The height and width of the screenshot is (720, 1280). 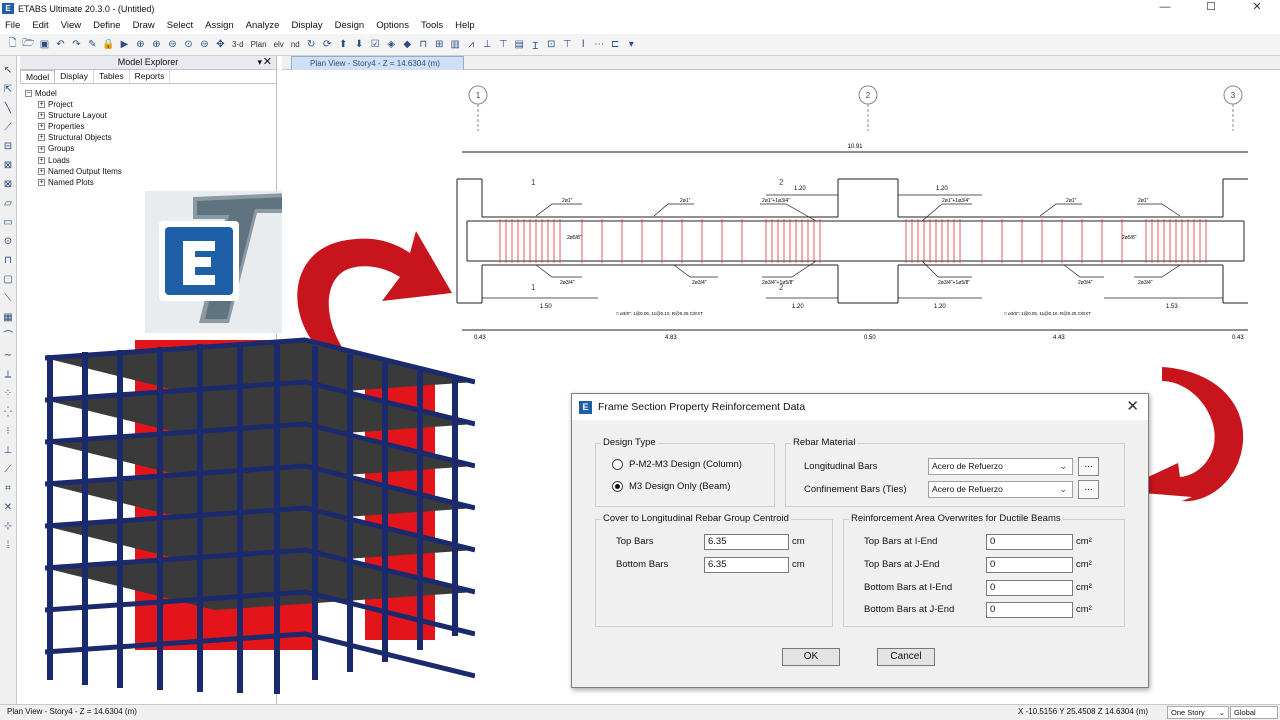 I want to click on zoom-in-icon: ⊕, so click(x=156, y=44).